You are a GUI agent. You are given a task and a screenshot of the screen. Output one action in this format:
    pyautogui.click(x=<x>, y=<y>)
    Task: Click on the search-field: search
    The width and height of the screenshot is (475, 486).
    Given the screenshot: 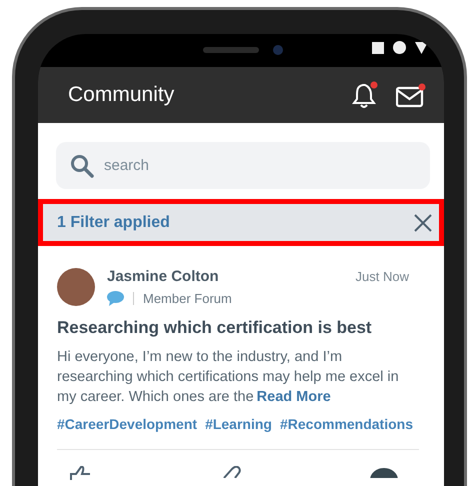 What is the action you would take?
    pyautogui.click(x=243, y=165)
    